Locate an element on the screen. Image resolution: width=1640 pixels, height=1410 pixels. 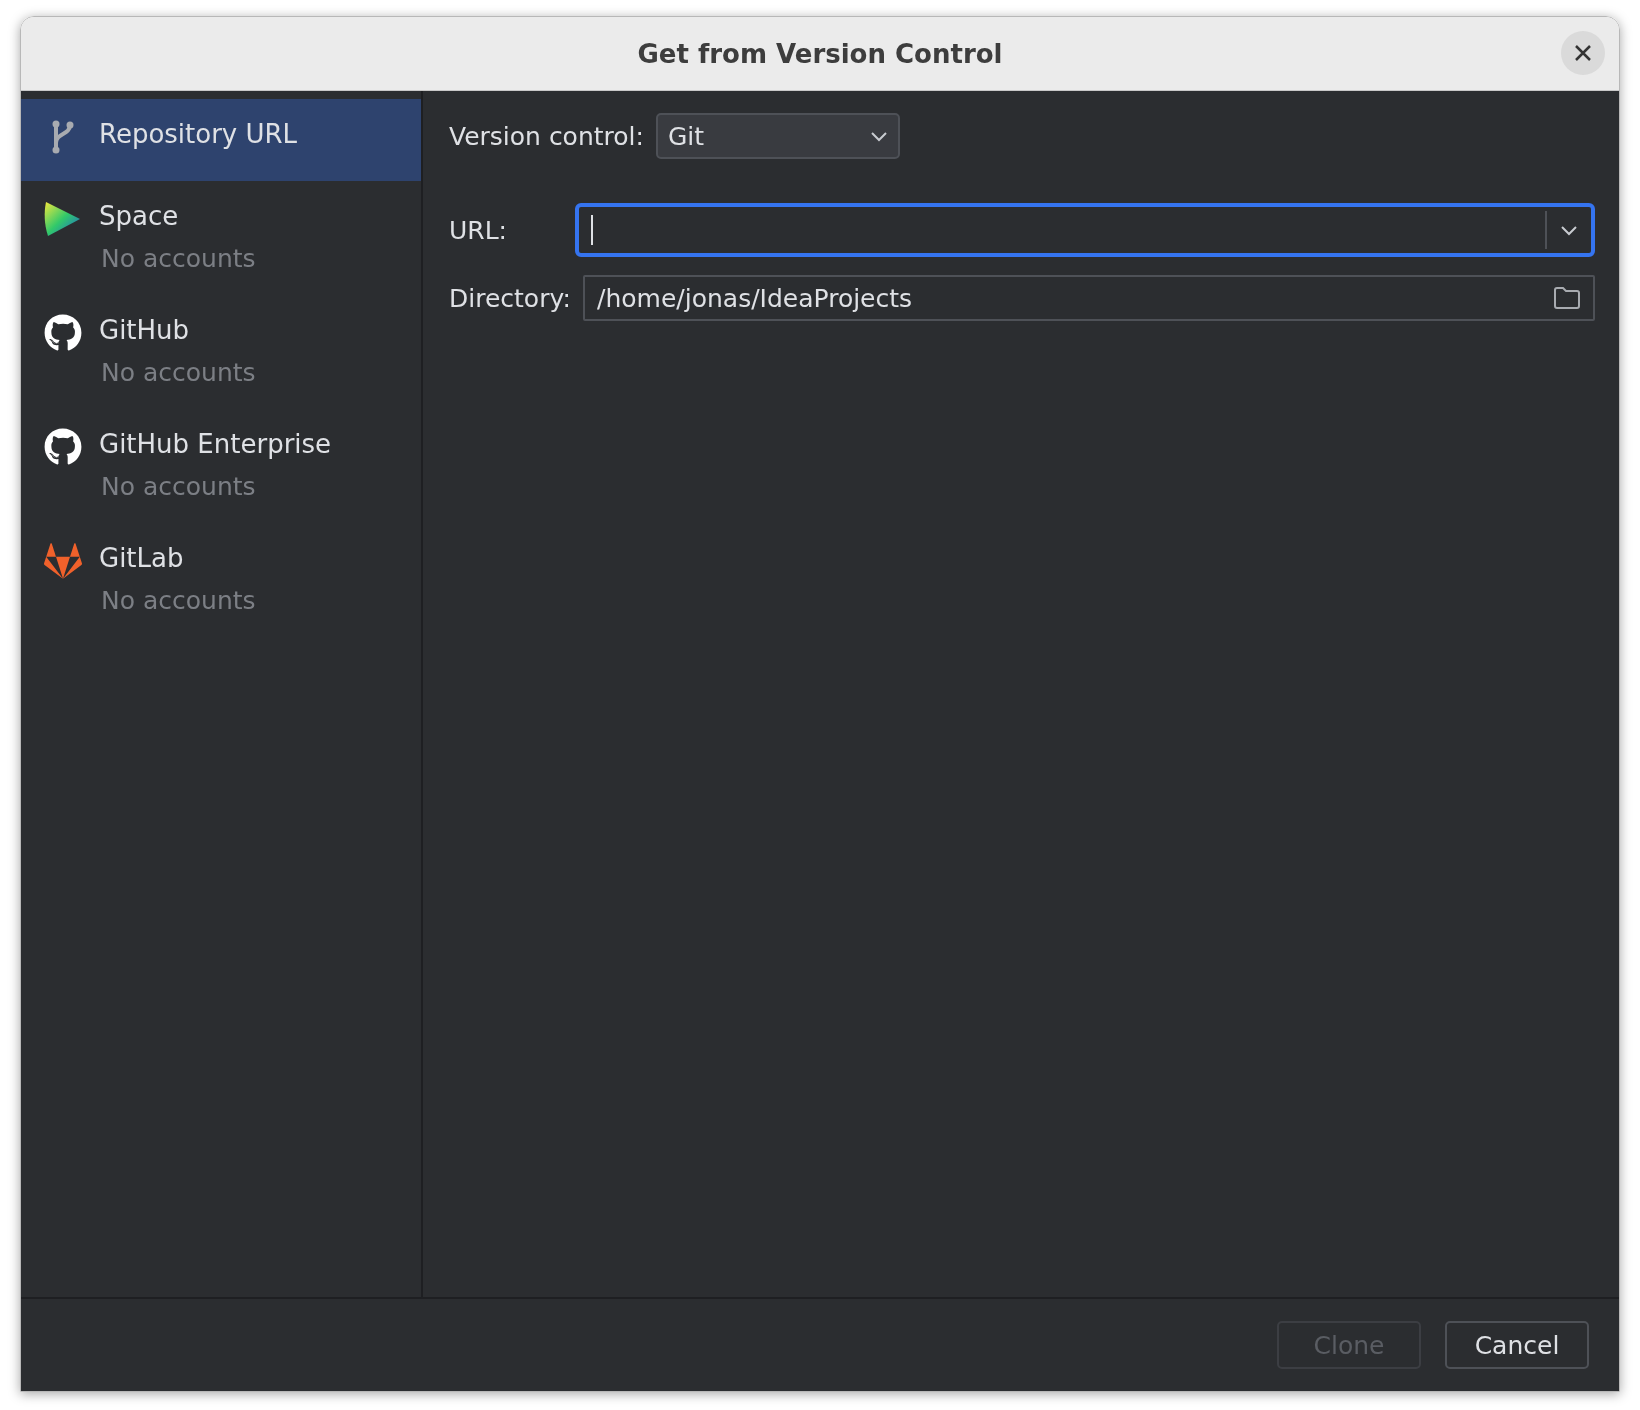
sidebar-item: Repository URL is located at coordinates (221, 140).